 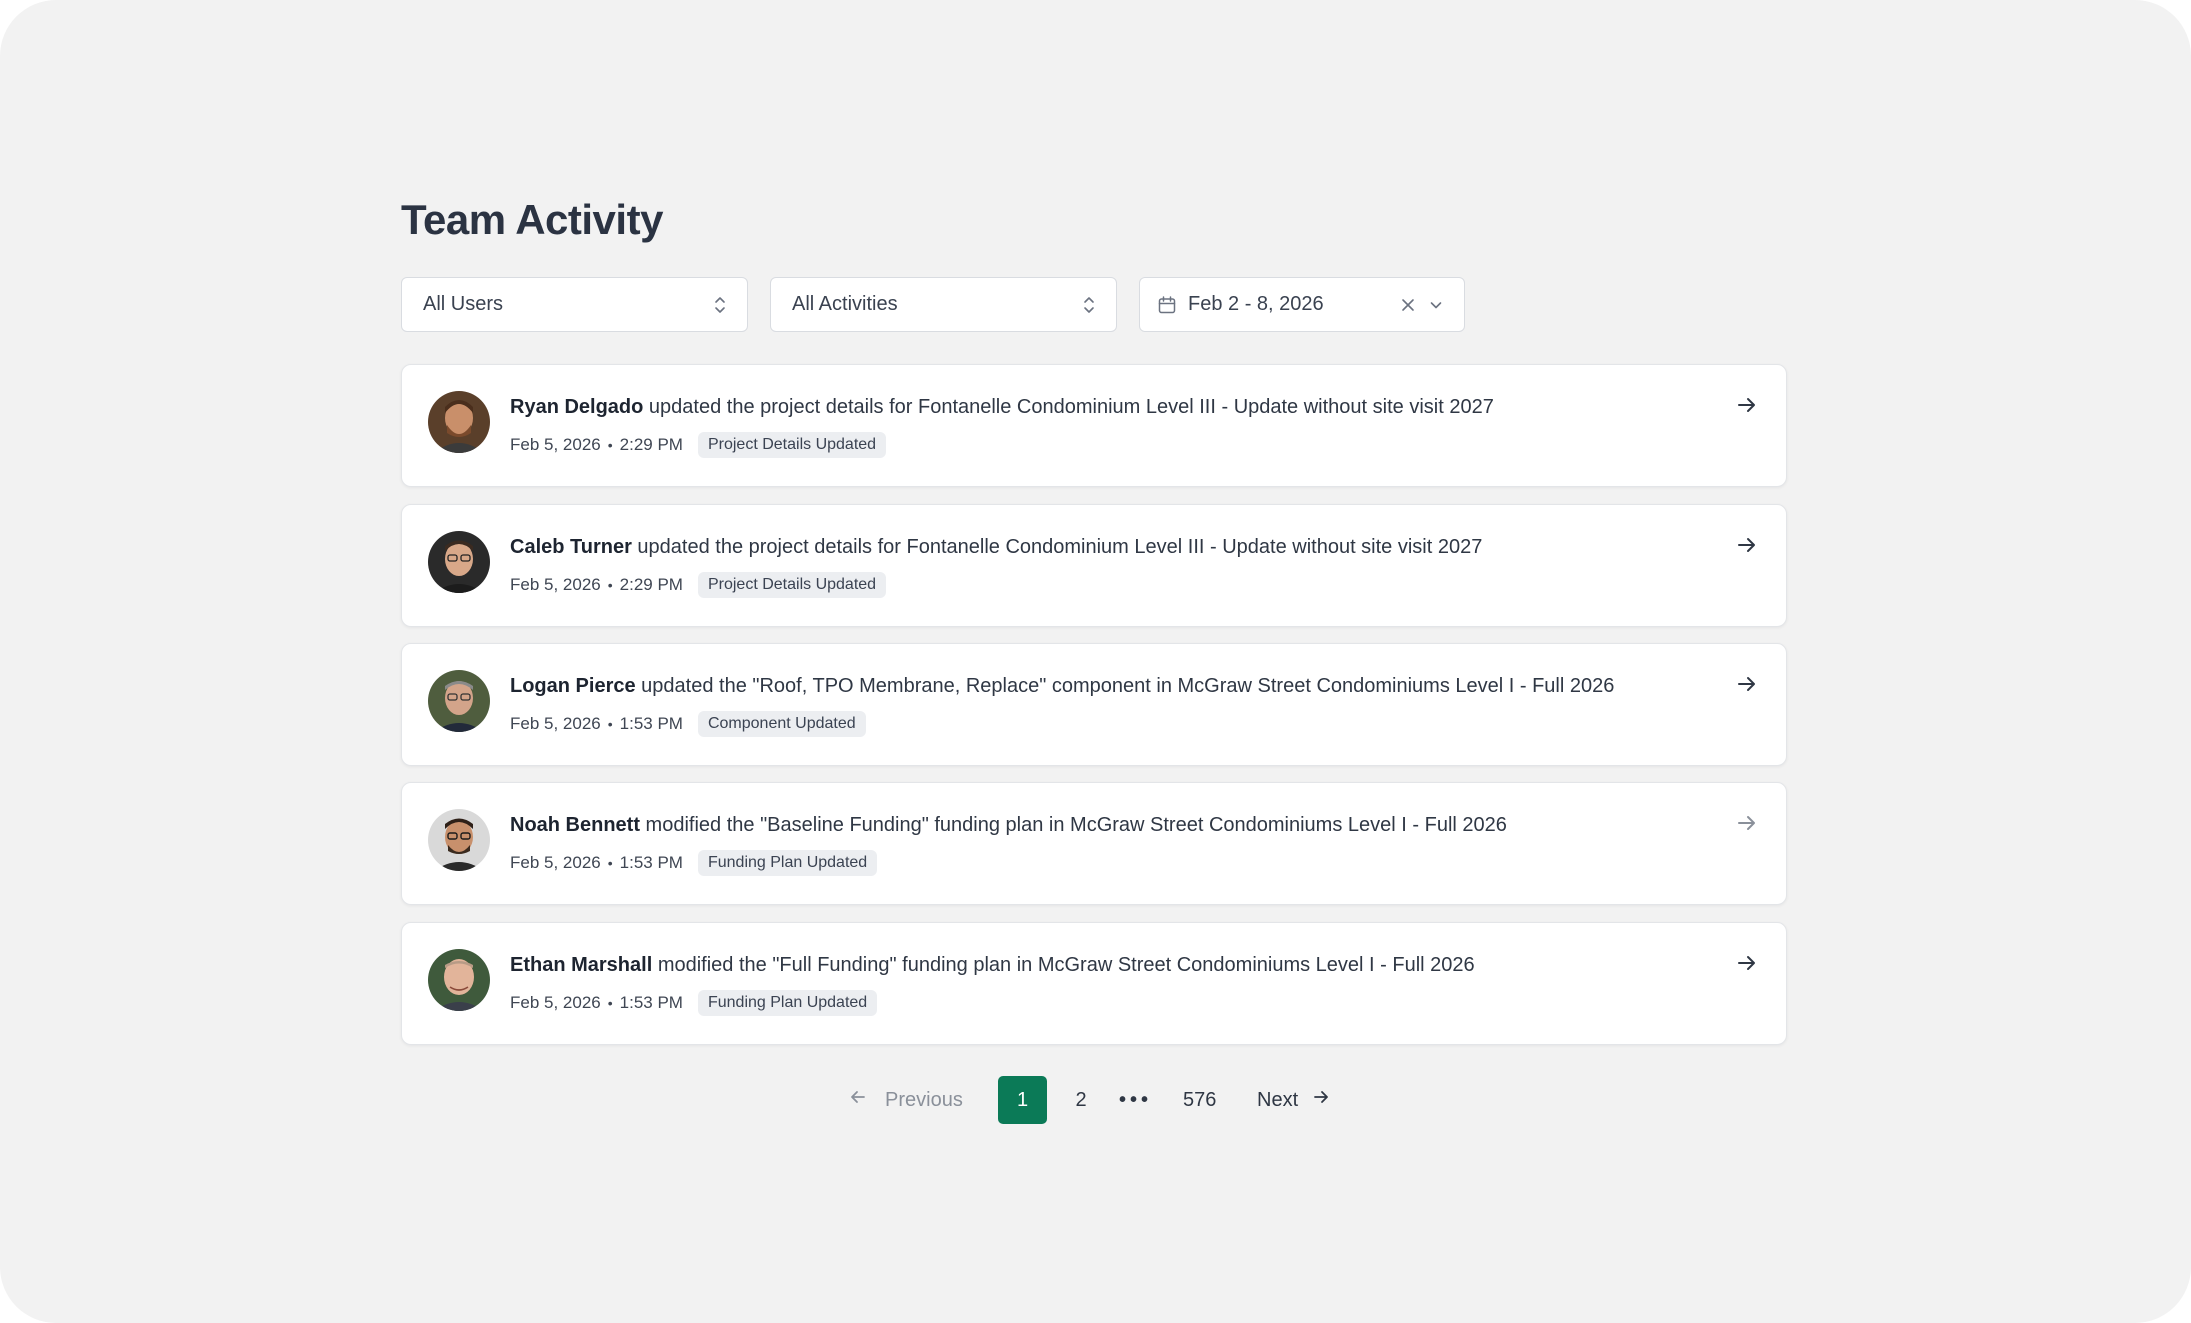 I want to click on next-page-button: Next, so click(x=1293, y=1100).